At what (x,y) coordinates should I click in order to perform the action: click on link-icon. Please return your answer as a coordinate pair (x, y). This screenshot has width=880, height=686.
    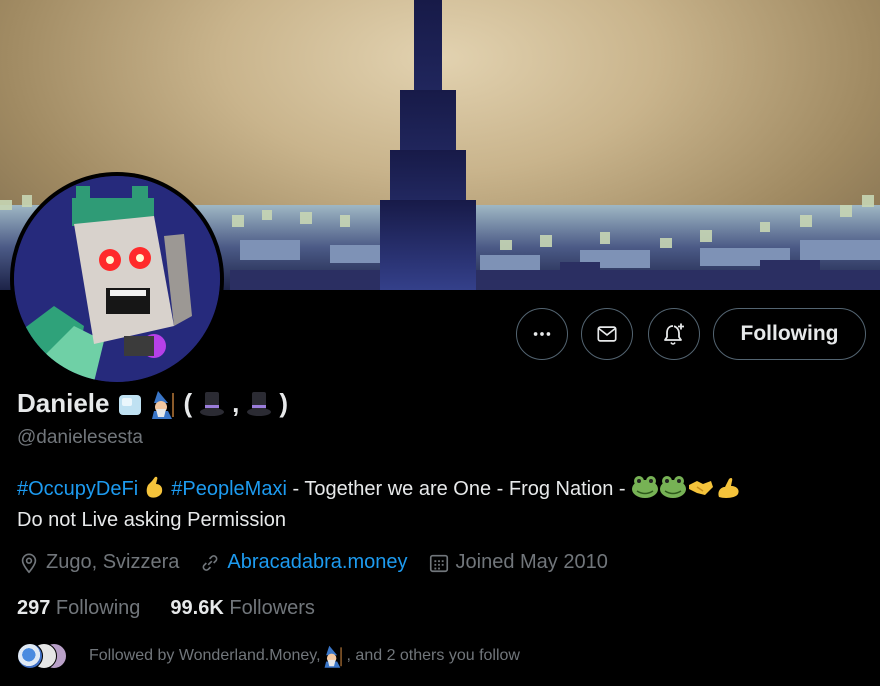
    Looking at the image, I should click on (210, 562).